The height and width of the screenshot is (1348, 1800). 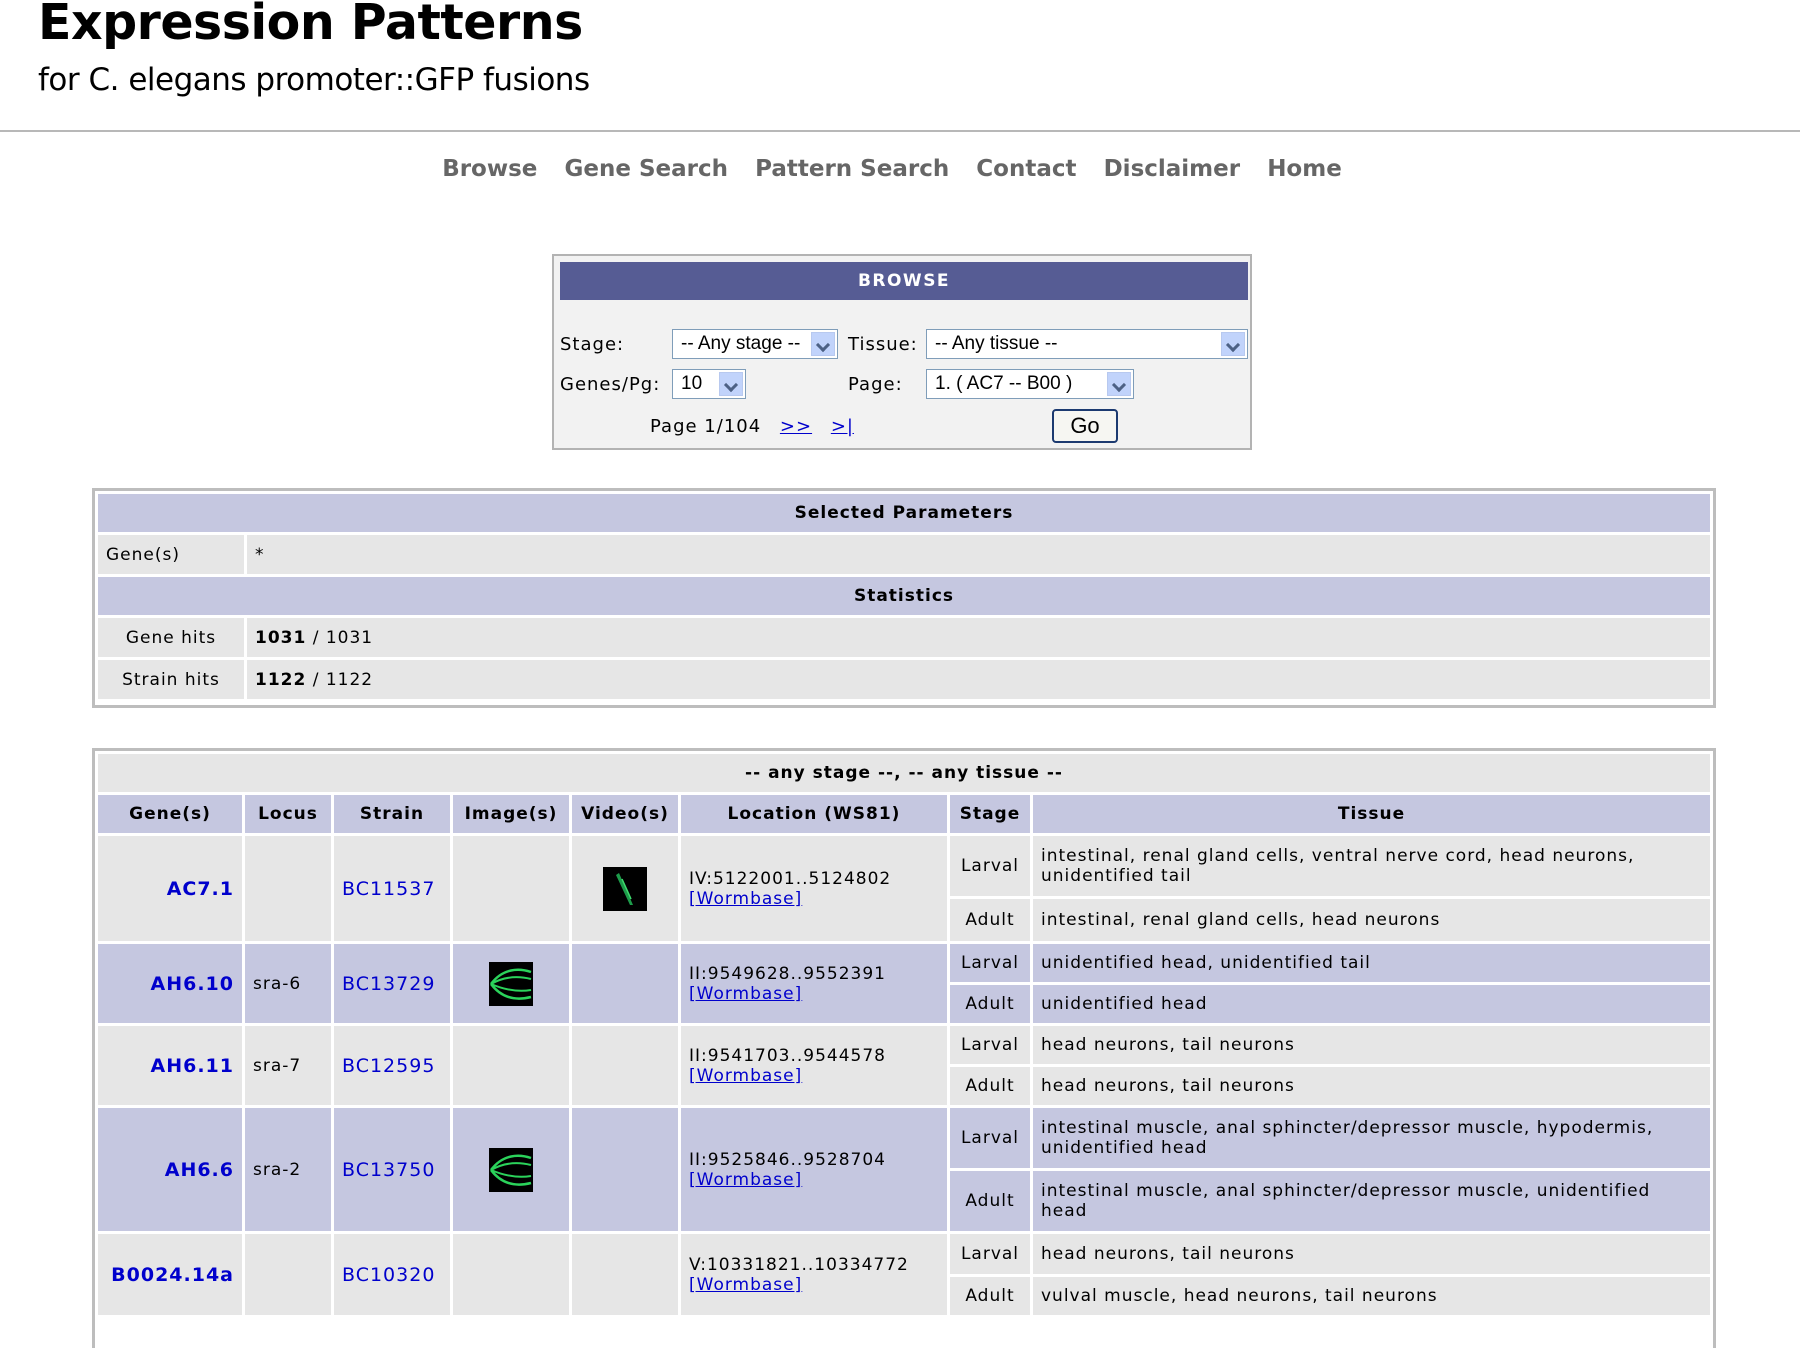 I want to click on genes-per-page-select: 10, so click(x=709, y=384).